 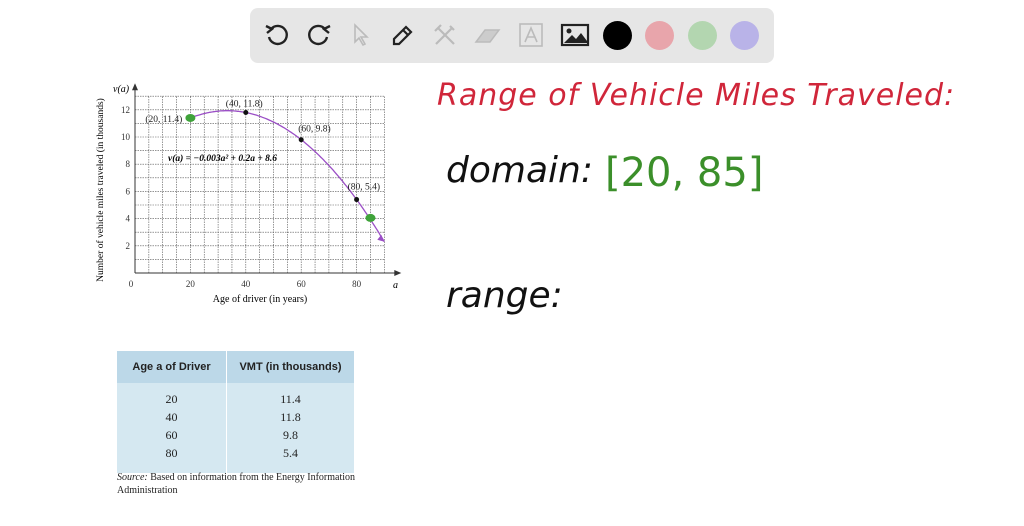 I want to click on y-tick-label: 10, so click(x=126, y=137).